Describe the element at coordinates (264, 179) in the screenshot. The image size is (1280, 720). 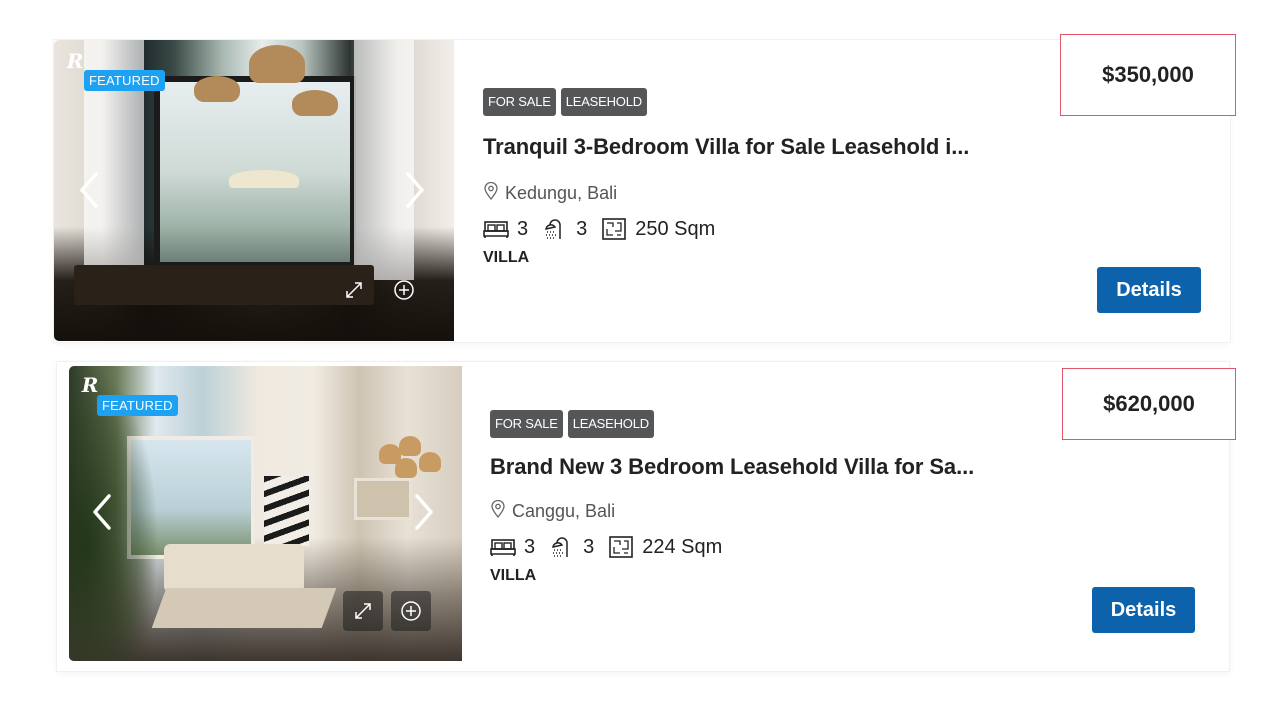
I see `photo-umbrella` at that location.